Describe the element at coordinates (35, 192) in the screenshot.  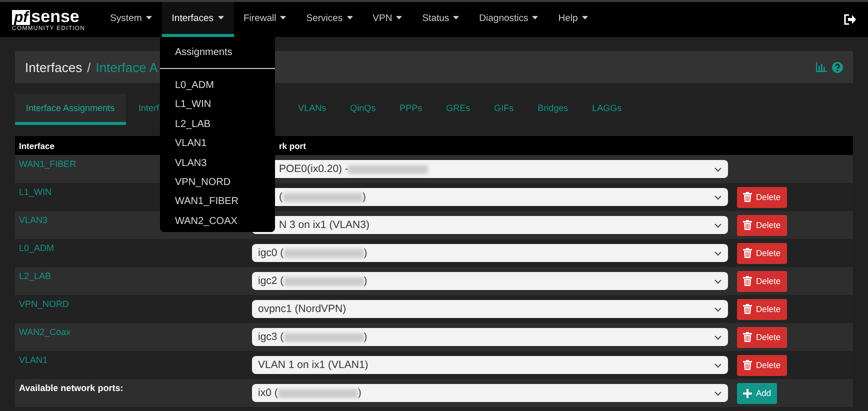
I see `interface-link: L1_WIN` at that location.